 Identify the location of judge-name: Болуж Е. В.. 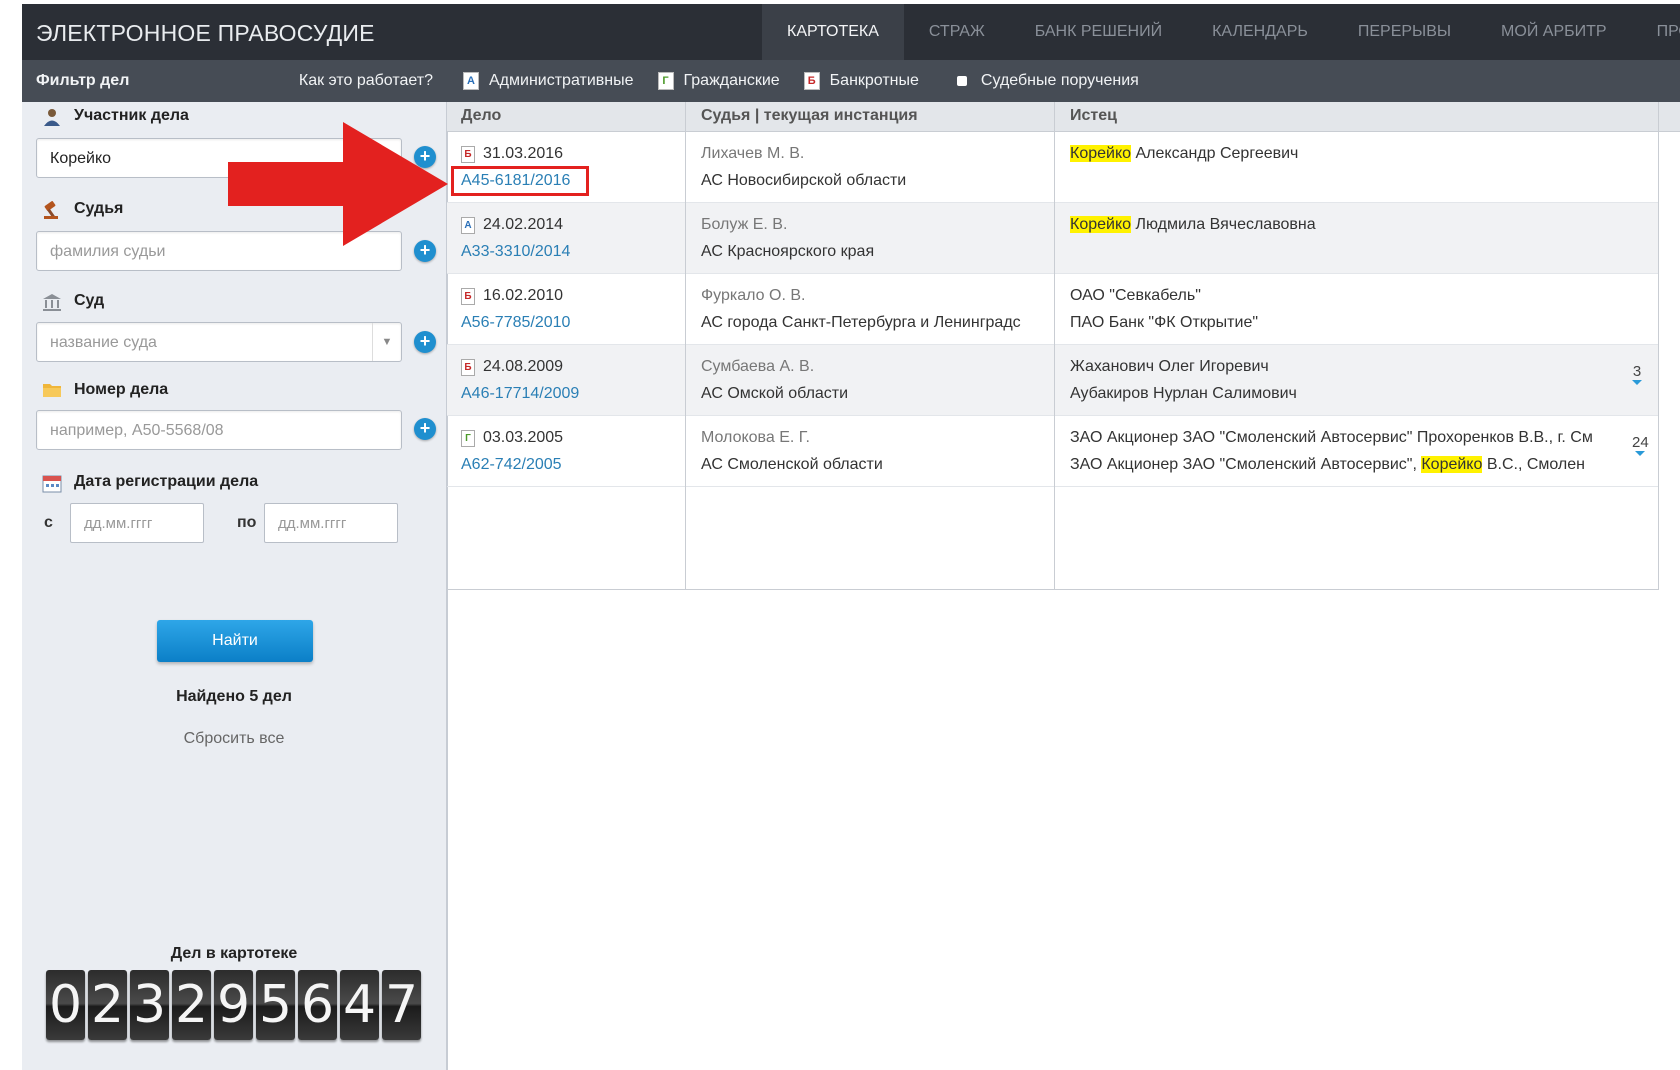
(744, 224).